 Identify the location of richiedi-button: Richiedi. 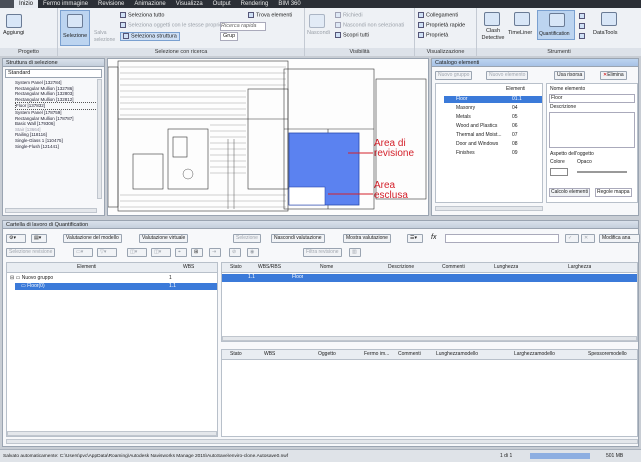
(349, 15).